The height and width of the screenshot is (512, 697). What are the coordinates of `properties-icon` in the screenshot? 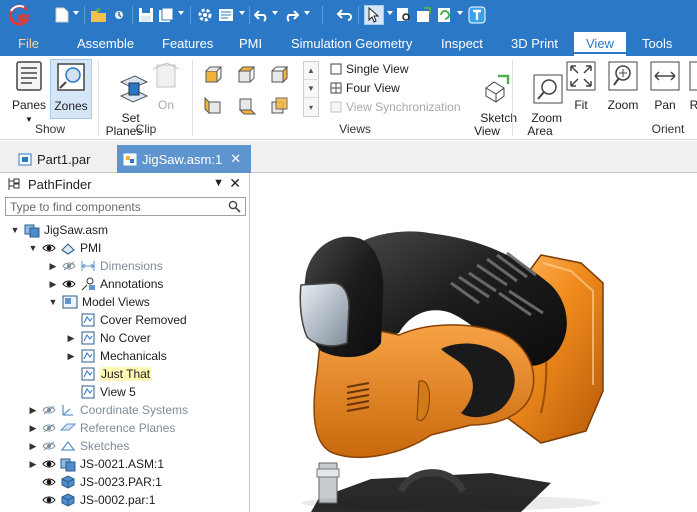 It's located at (227, 15).